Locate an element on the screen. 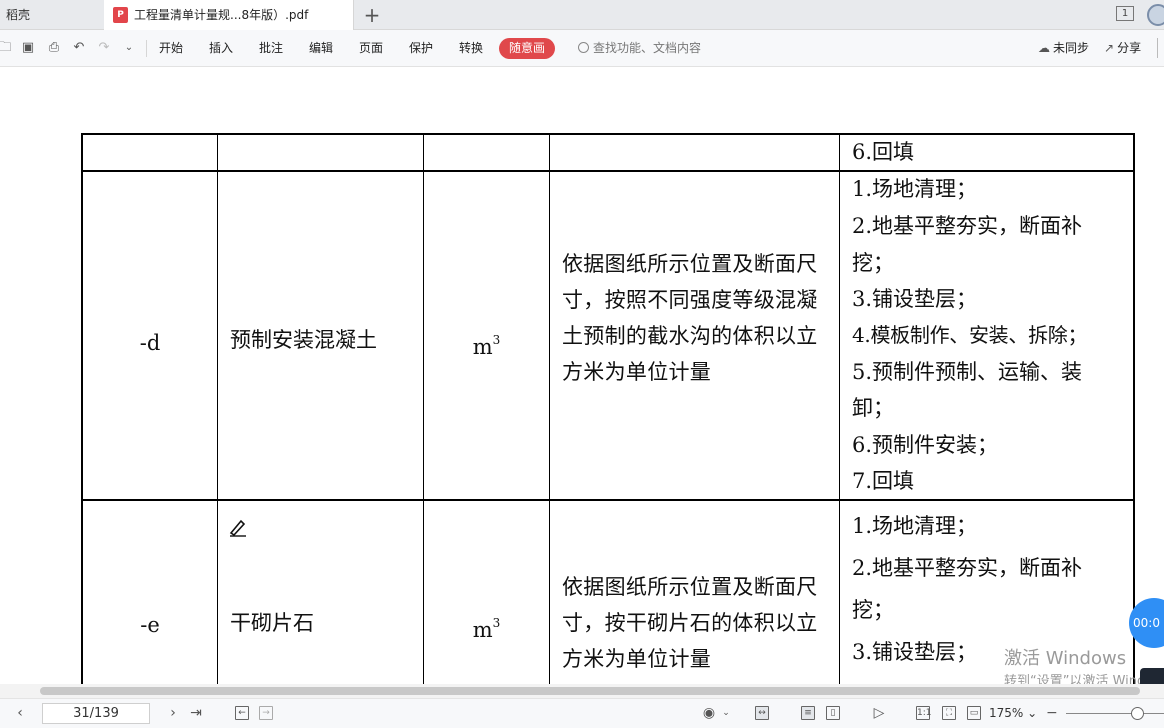 Image resolution: width=1164 pixels, height=728 pixels. menu-convert: 转换 is located at coordinates (471, 48).